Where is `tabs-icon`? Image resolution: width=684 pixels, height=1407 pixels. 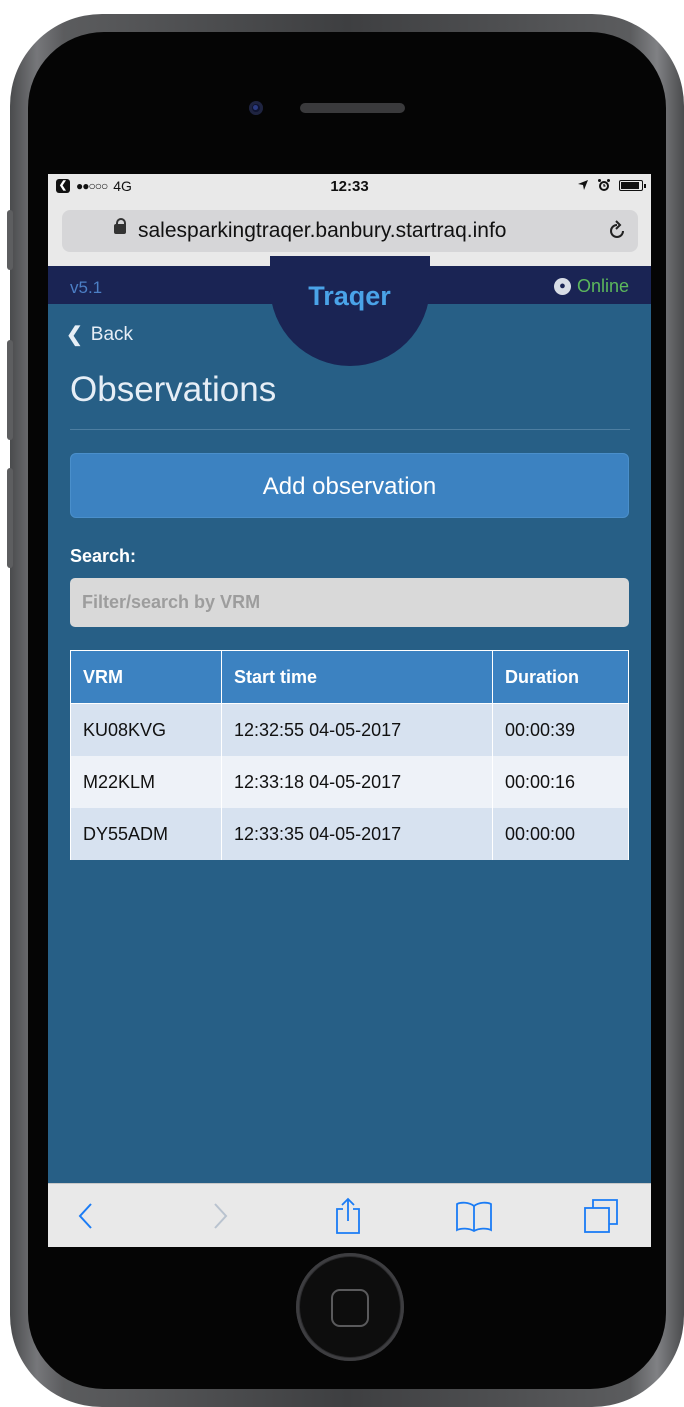
tabs-icon is located at coordinates (602, 1215).